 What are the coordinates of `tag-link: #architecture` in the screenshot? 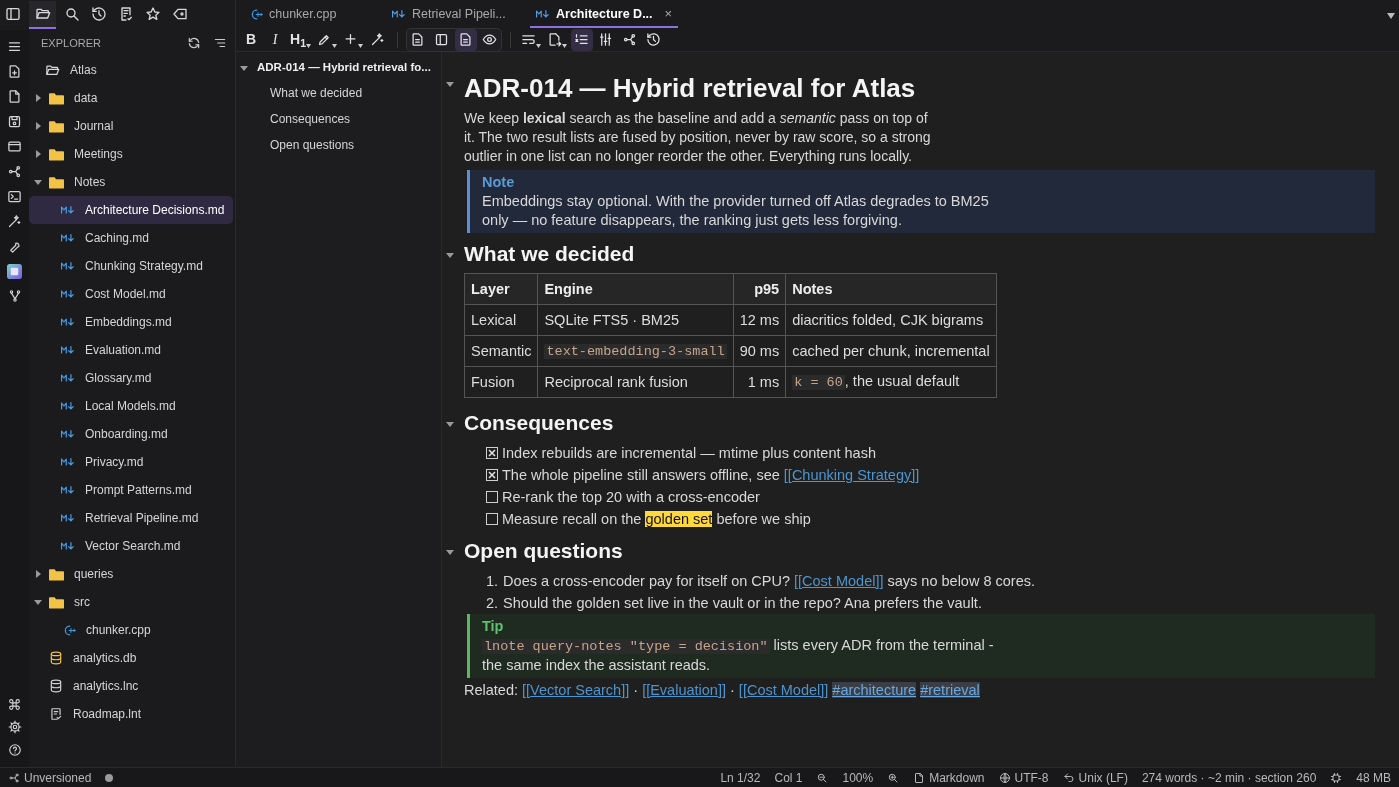 It's located at (874, 690).